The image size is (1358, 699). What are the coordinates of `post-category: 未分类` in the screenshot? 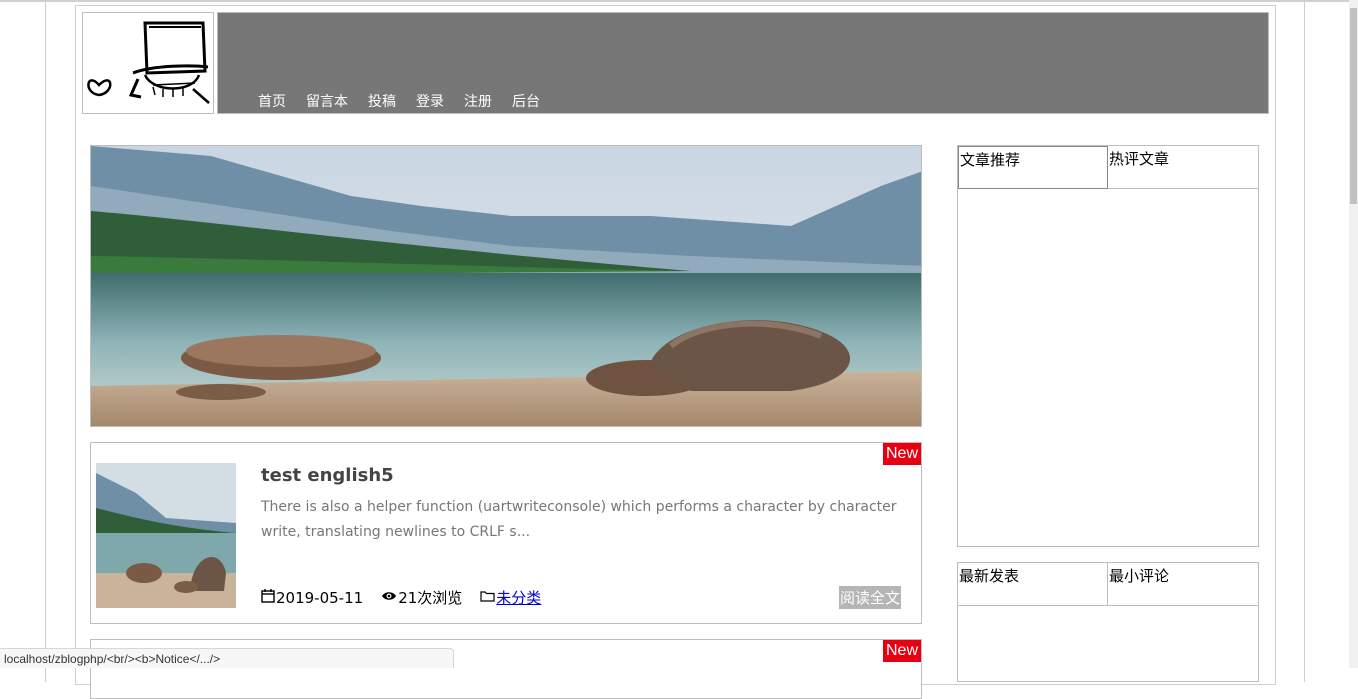 It's located at (510, 597).